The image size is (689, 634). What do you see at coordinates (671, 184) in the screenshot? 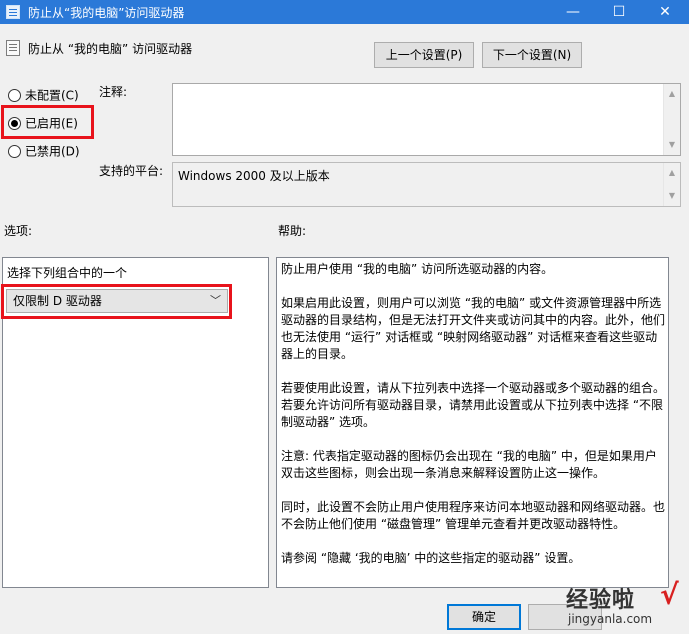
I see `platform-scrollbar: ▲ ▼` at bounding box center [671, 184].